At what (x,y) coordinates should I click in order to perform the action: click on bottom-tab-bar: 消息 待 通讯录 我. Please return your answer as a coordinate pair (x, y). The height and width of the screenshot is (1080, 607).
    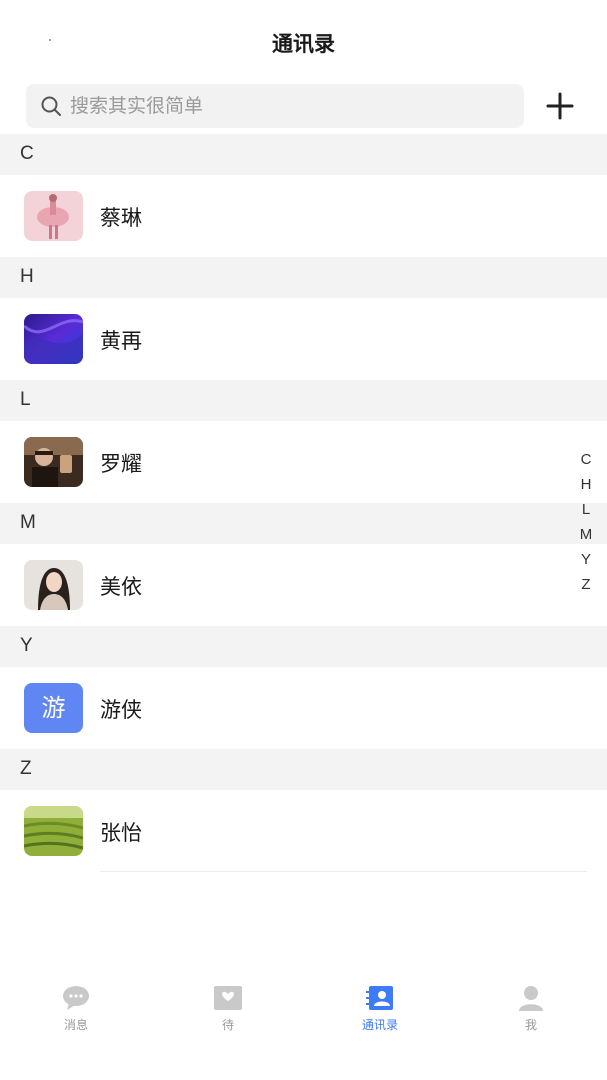
    Looking at the image, I should click on (303, 1025).